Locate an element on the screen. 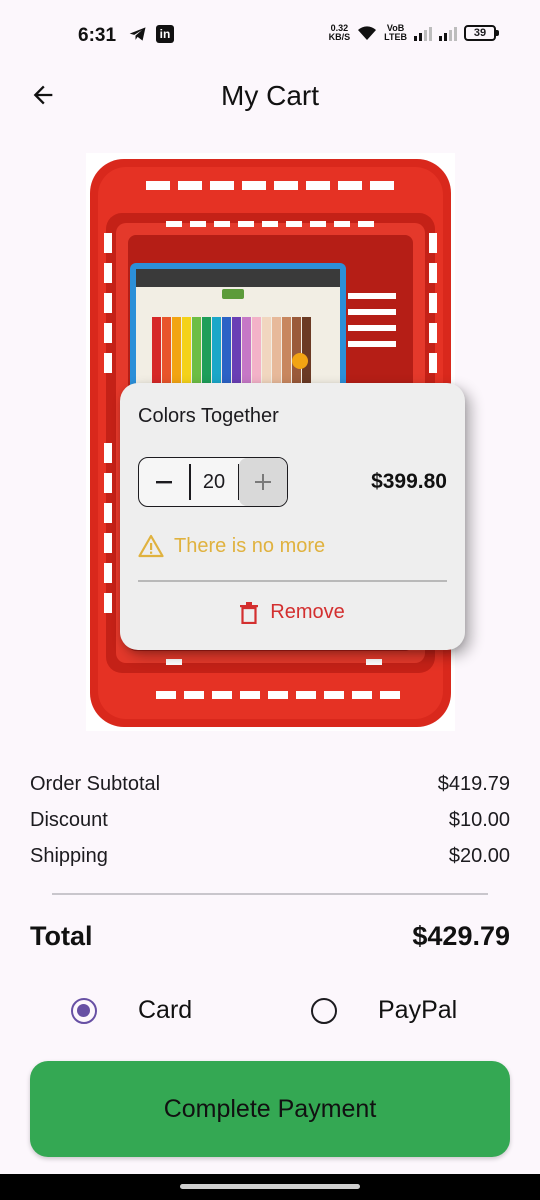 The image size is (540, 1200). navigation-bar is located at coordinates (270, 1187).